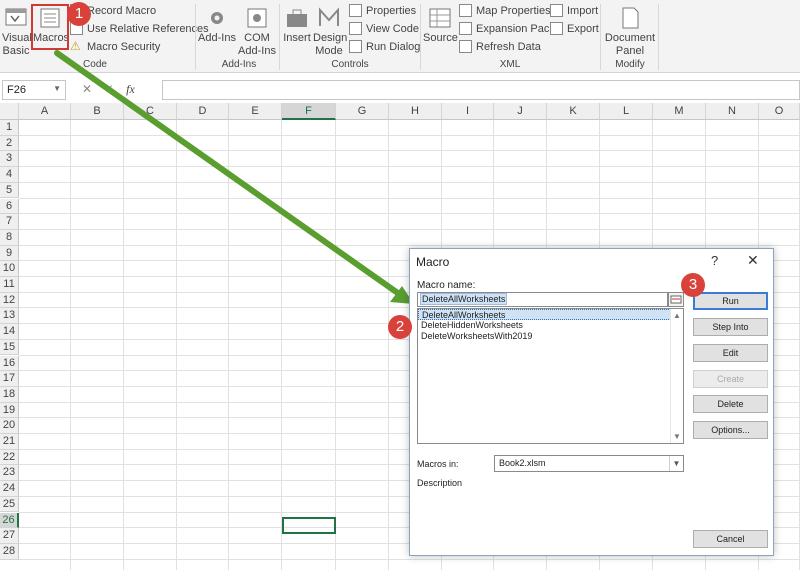 The height and width of the screenshot is (570, 800). Describe the element at coordinates (440, 483) in the screenshot. I see `description-label: Description` at that location.